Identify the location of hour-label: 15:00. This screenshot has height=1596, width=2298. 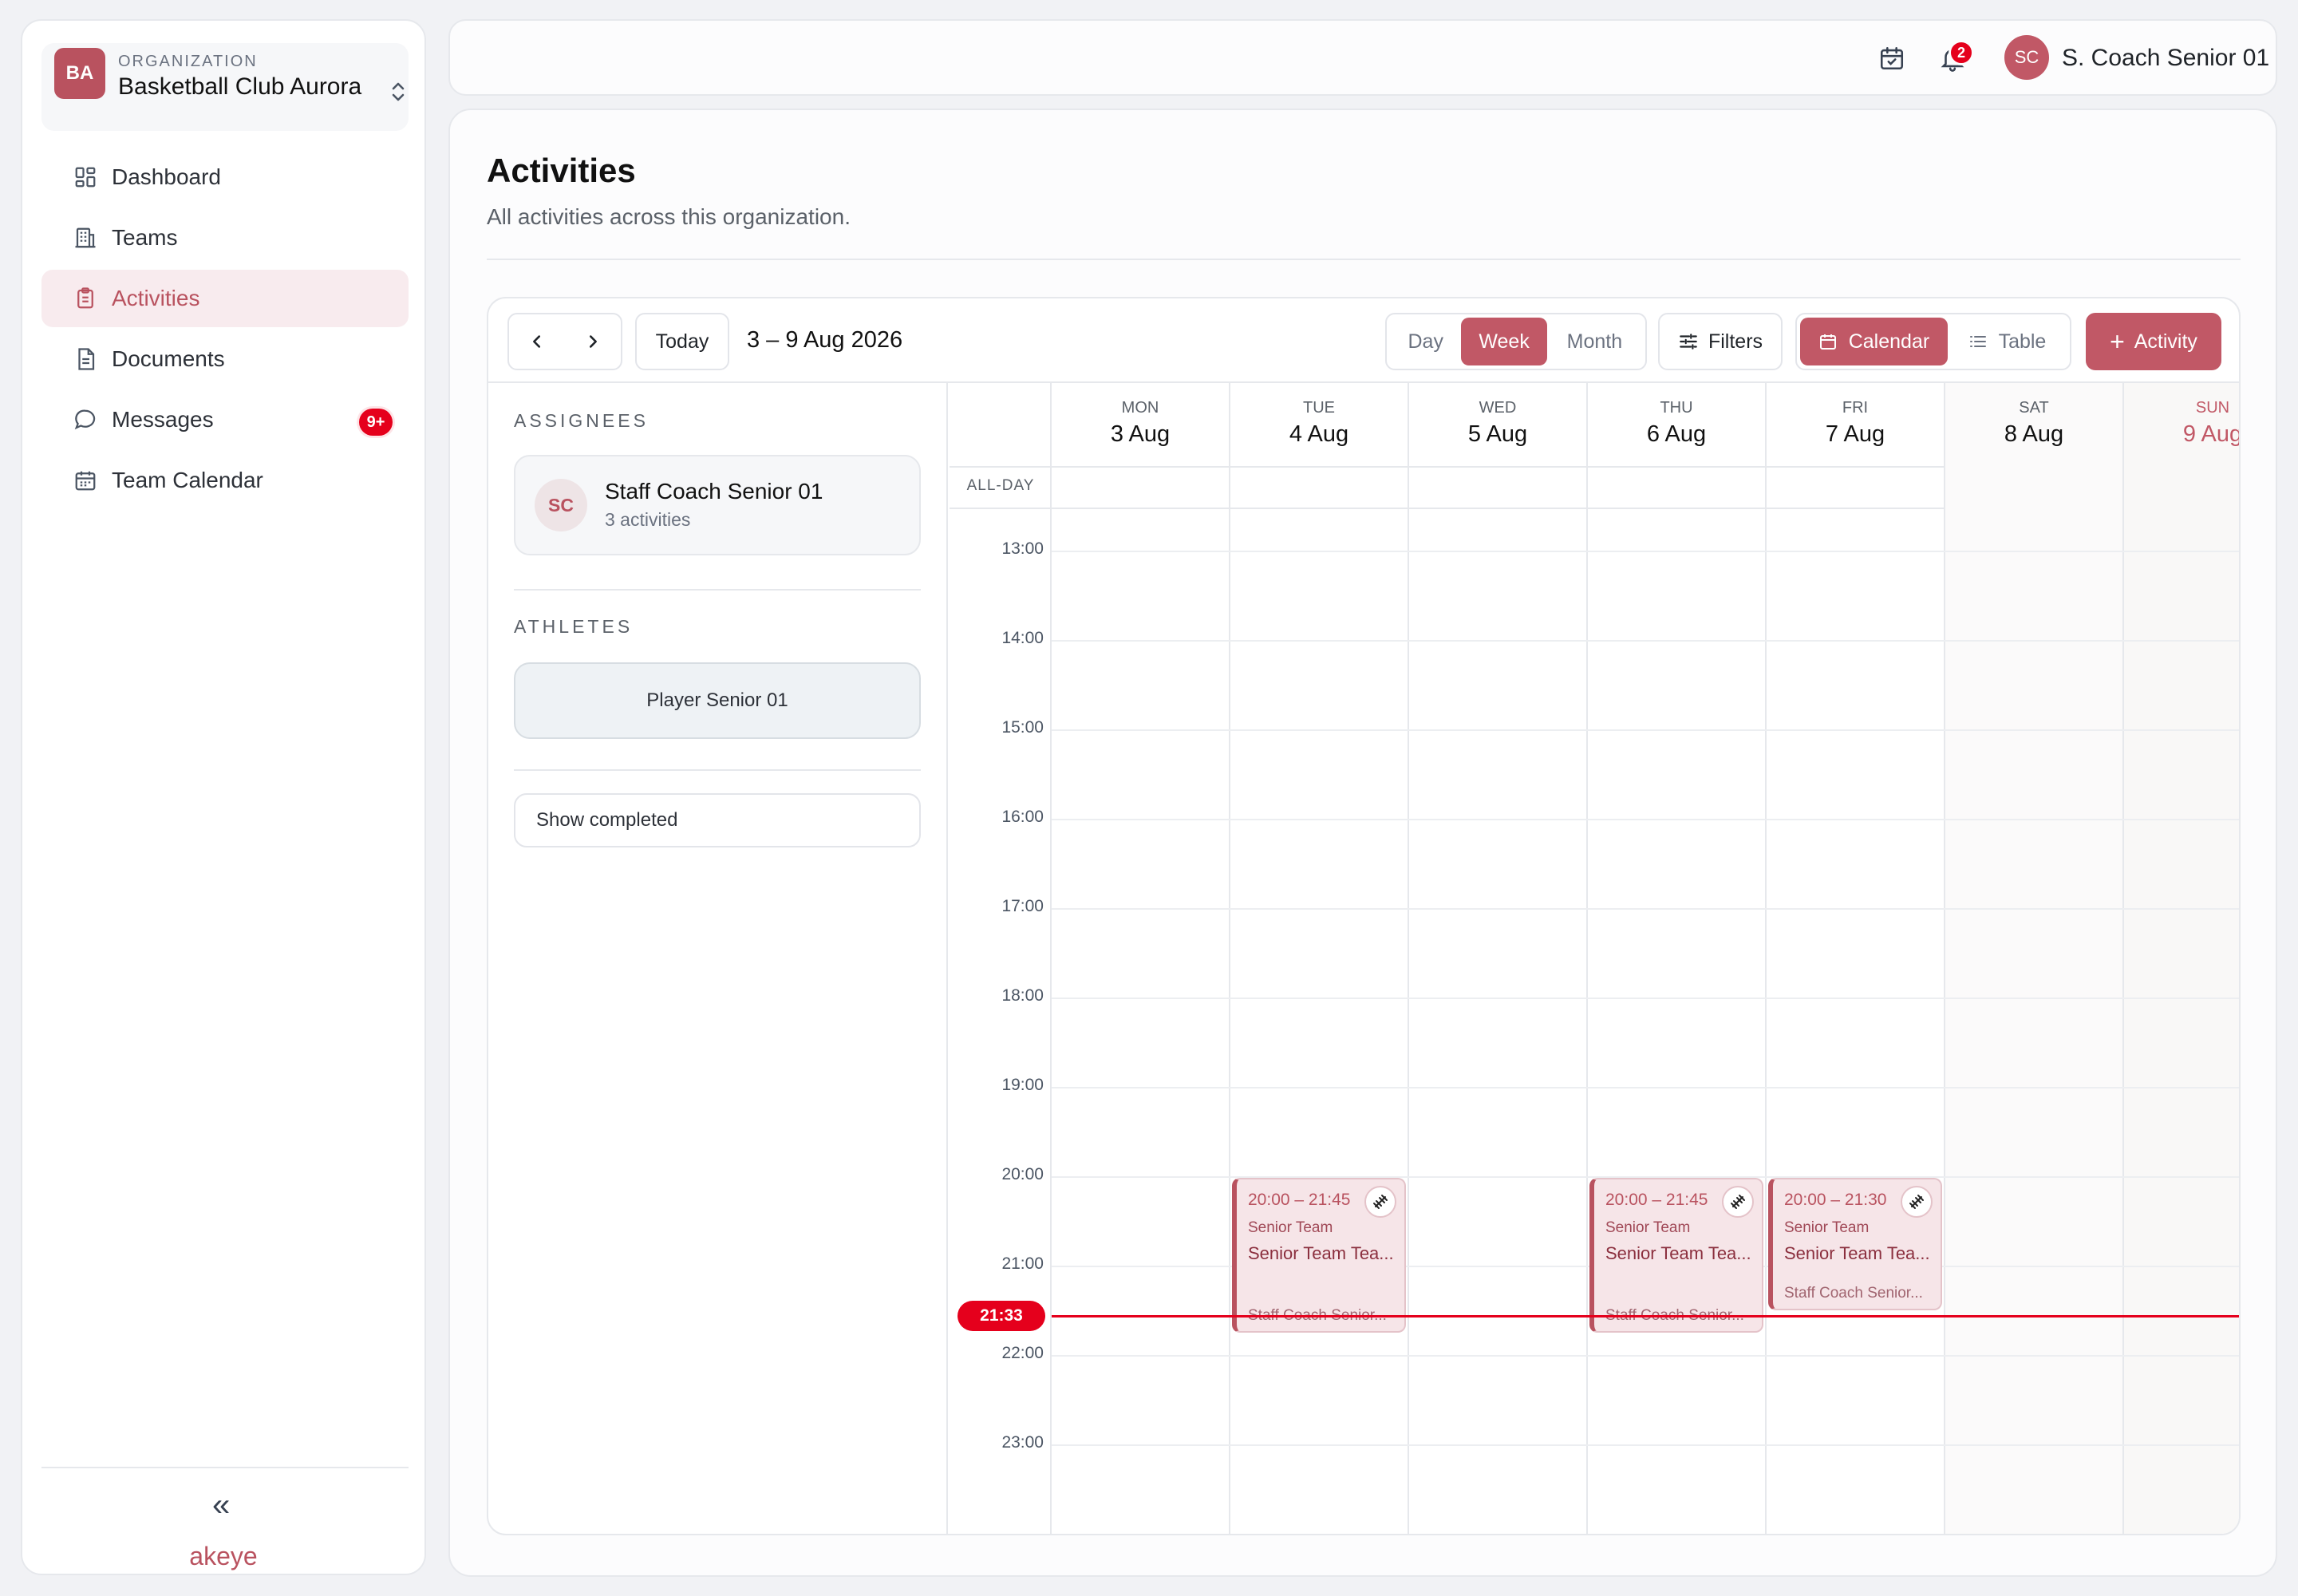
(1023, 727).